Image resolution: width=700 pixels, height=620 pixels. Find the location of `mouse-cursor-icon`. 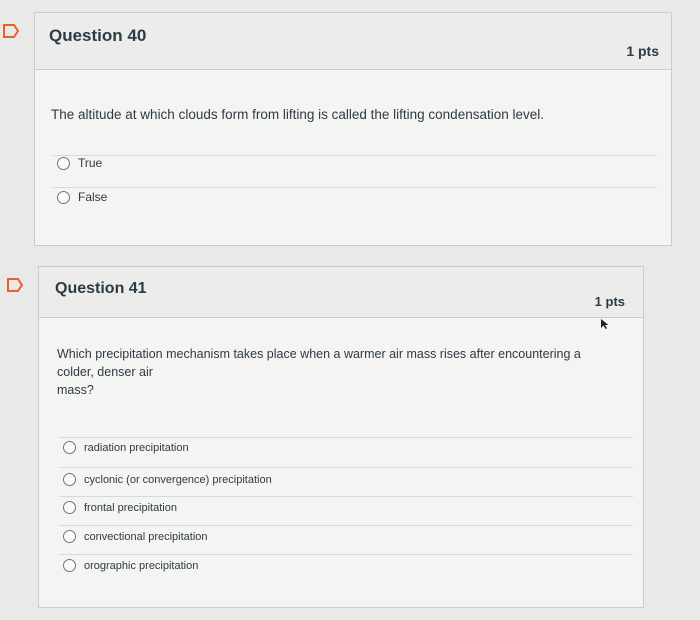

mouse-cursor-icon is located at coordinates (605, 324).